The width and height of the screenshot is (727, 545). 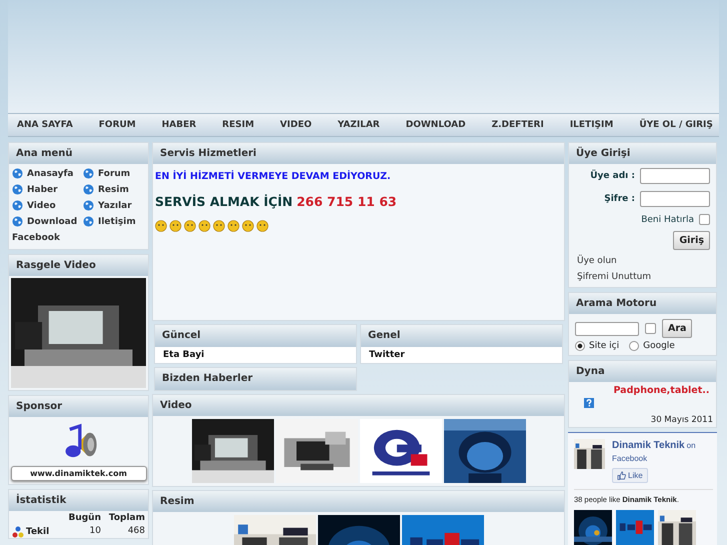 What do you see at coordinates (677, 328) in the screenshot?
I see `search-button: Ara` at bounding box center [677, 328].